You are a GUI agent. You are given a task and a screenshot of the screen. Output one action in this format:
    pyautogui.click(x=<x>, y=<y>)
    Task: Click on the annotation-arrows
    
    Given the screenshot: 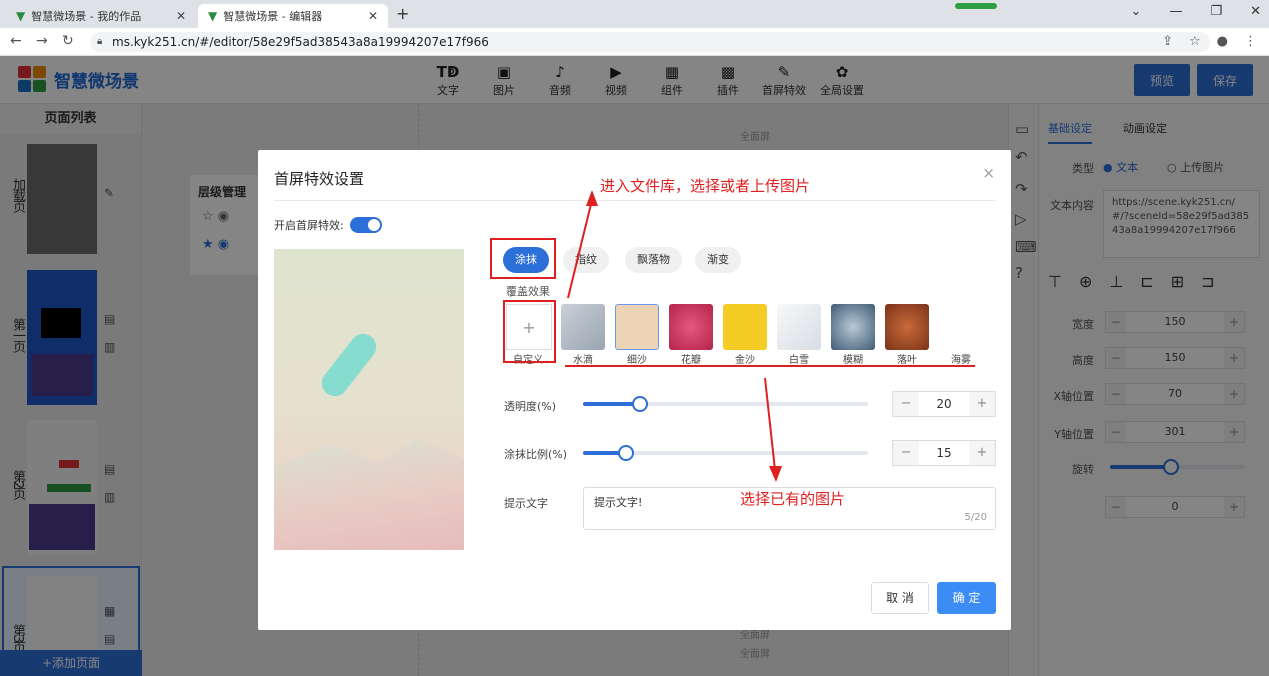 What is the action you would take?
    pyautogui.click(x=674, y=336)
    